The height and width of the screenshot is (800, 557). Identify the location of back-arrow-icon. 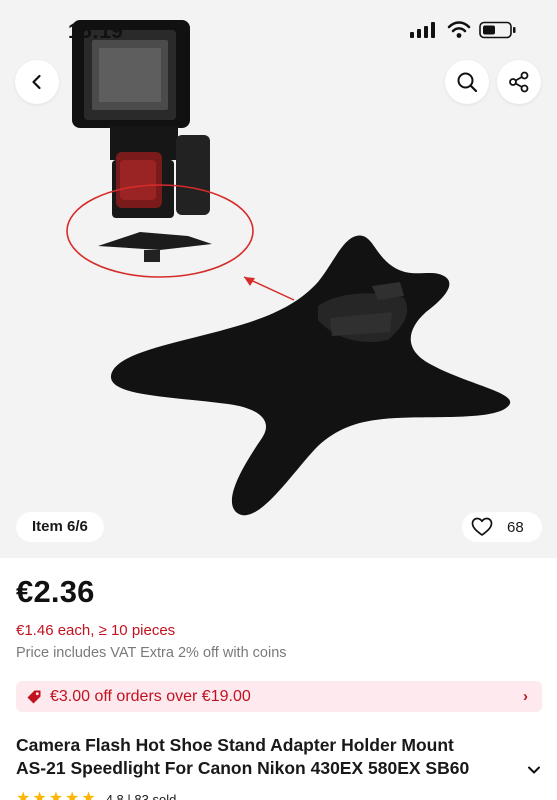
(36, 82).